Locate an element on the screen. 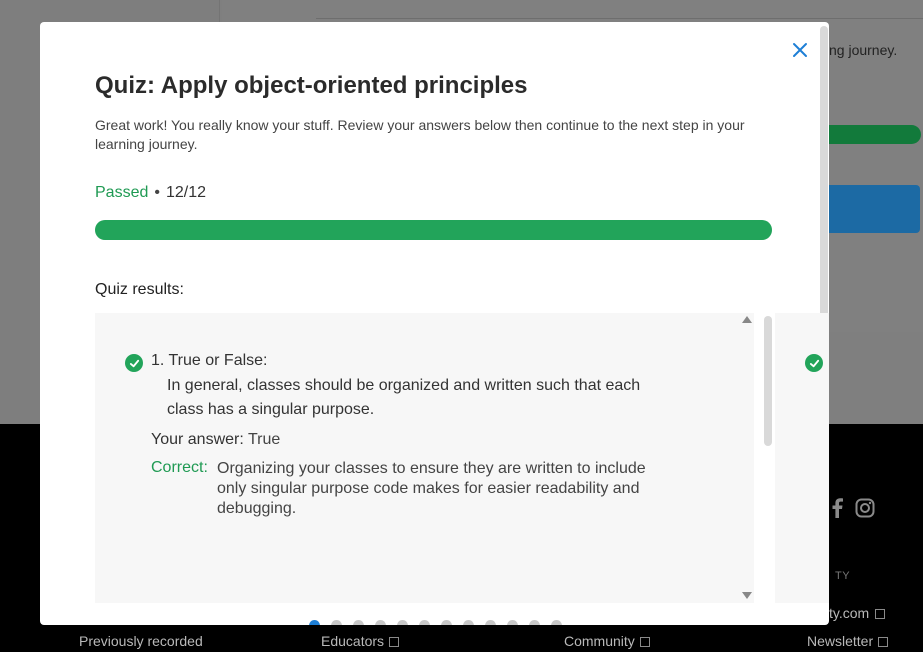  footer-link-educators: Educators is located at coordinates (360, 641).